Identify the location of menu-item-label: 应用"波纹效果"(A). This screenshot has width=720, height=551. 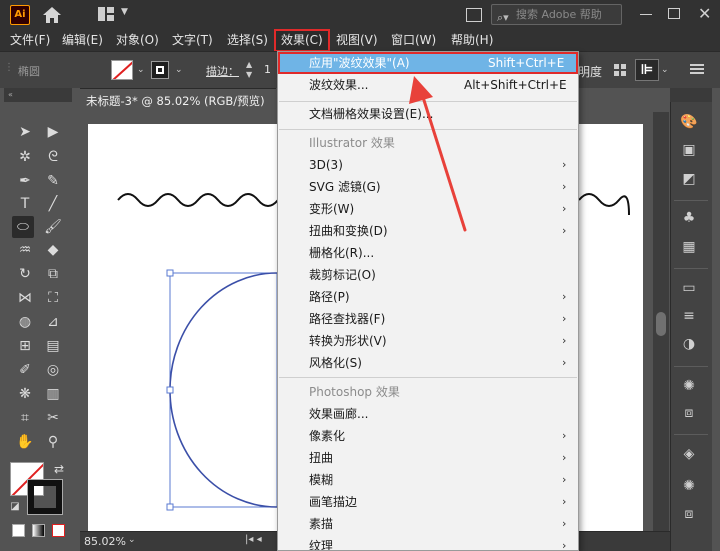
(359, 63).